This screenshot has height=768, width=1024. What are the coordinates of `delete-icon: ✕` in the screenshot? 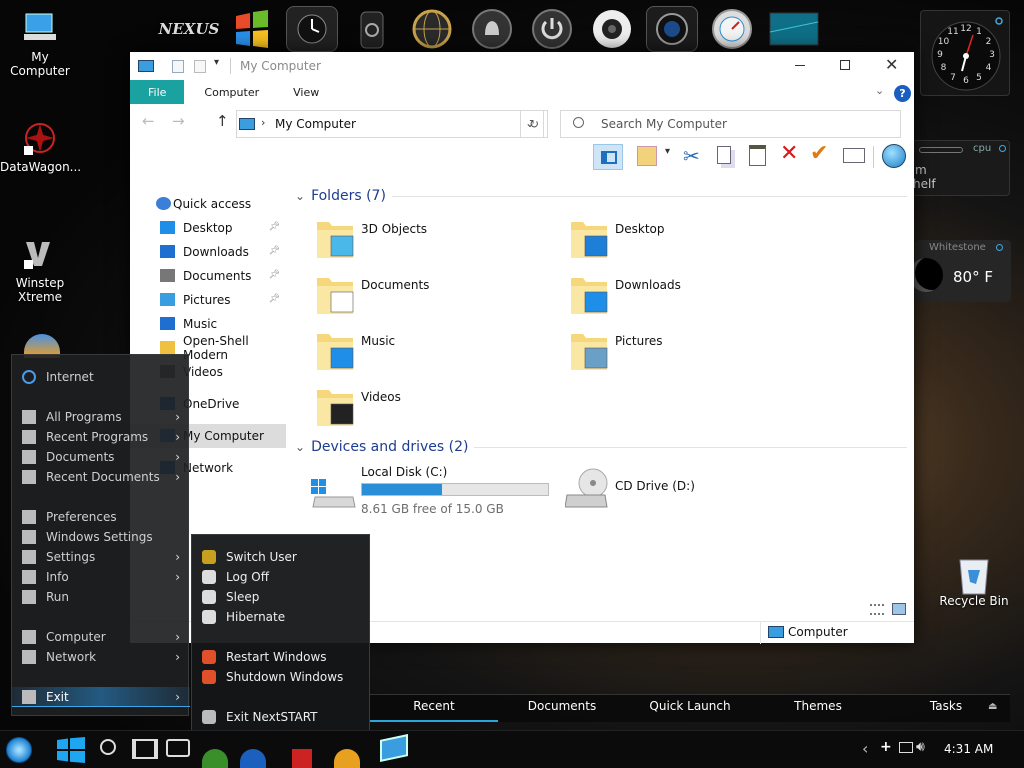 It's located at (789, 153).